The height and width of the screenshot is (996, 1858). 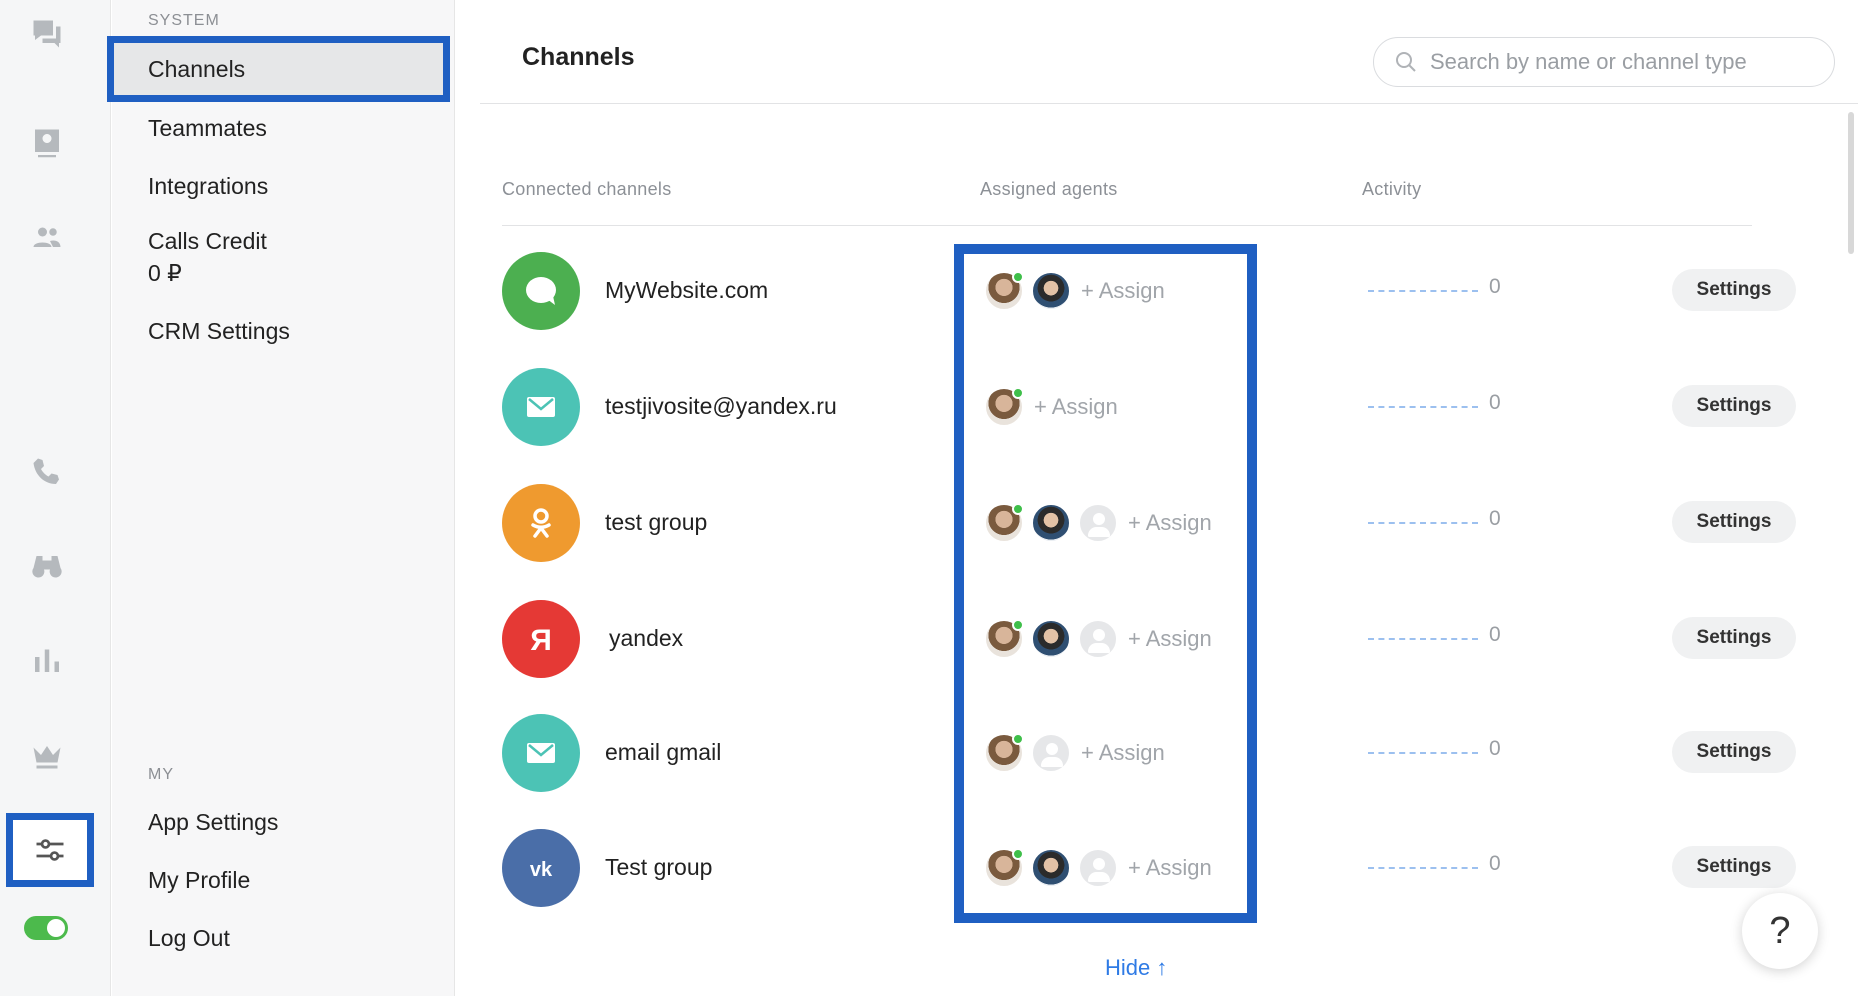 What do you see at coordinates (1588, 61) in the screenshot?
I see `search-placeholder: Search by name or channel type` at bounding box center [1588, 61].